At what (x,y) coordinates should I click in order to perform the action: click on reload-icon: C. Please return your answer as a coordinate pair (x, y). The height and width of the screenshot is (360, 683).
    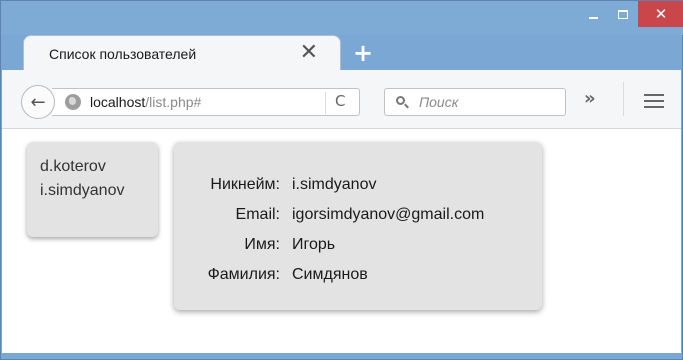
    Looking at the image, I should click on (340, 101).